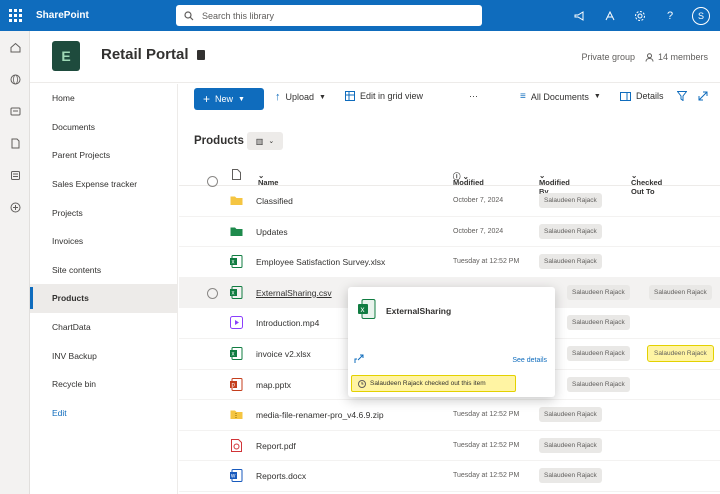 Image resolution: width=720 pixels, height=494 pixels. Describe the element at coordinates (640, 16) in the screenshot. I see `gear-icon` at that location.